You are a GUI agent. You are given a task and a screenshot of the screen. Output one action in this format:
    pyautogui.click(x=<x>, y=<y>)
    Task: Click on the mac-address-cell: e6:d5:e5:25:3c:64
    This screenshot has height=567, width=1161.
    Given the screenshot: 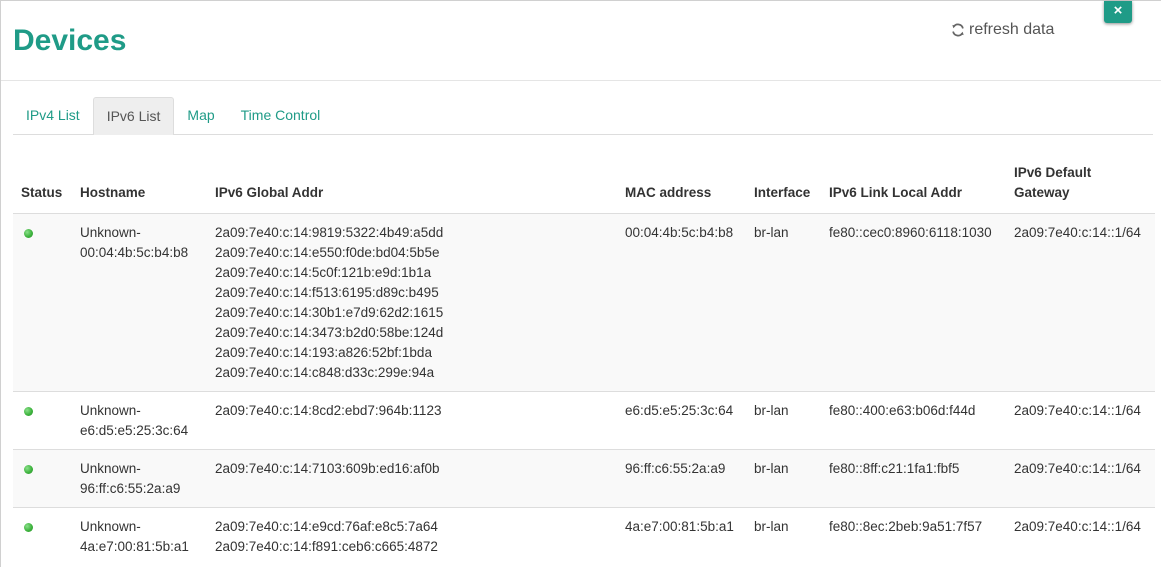 What is the action you would take?
    pyautogui.click(x=681, y=420)
    